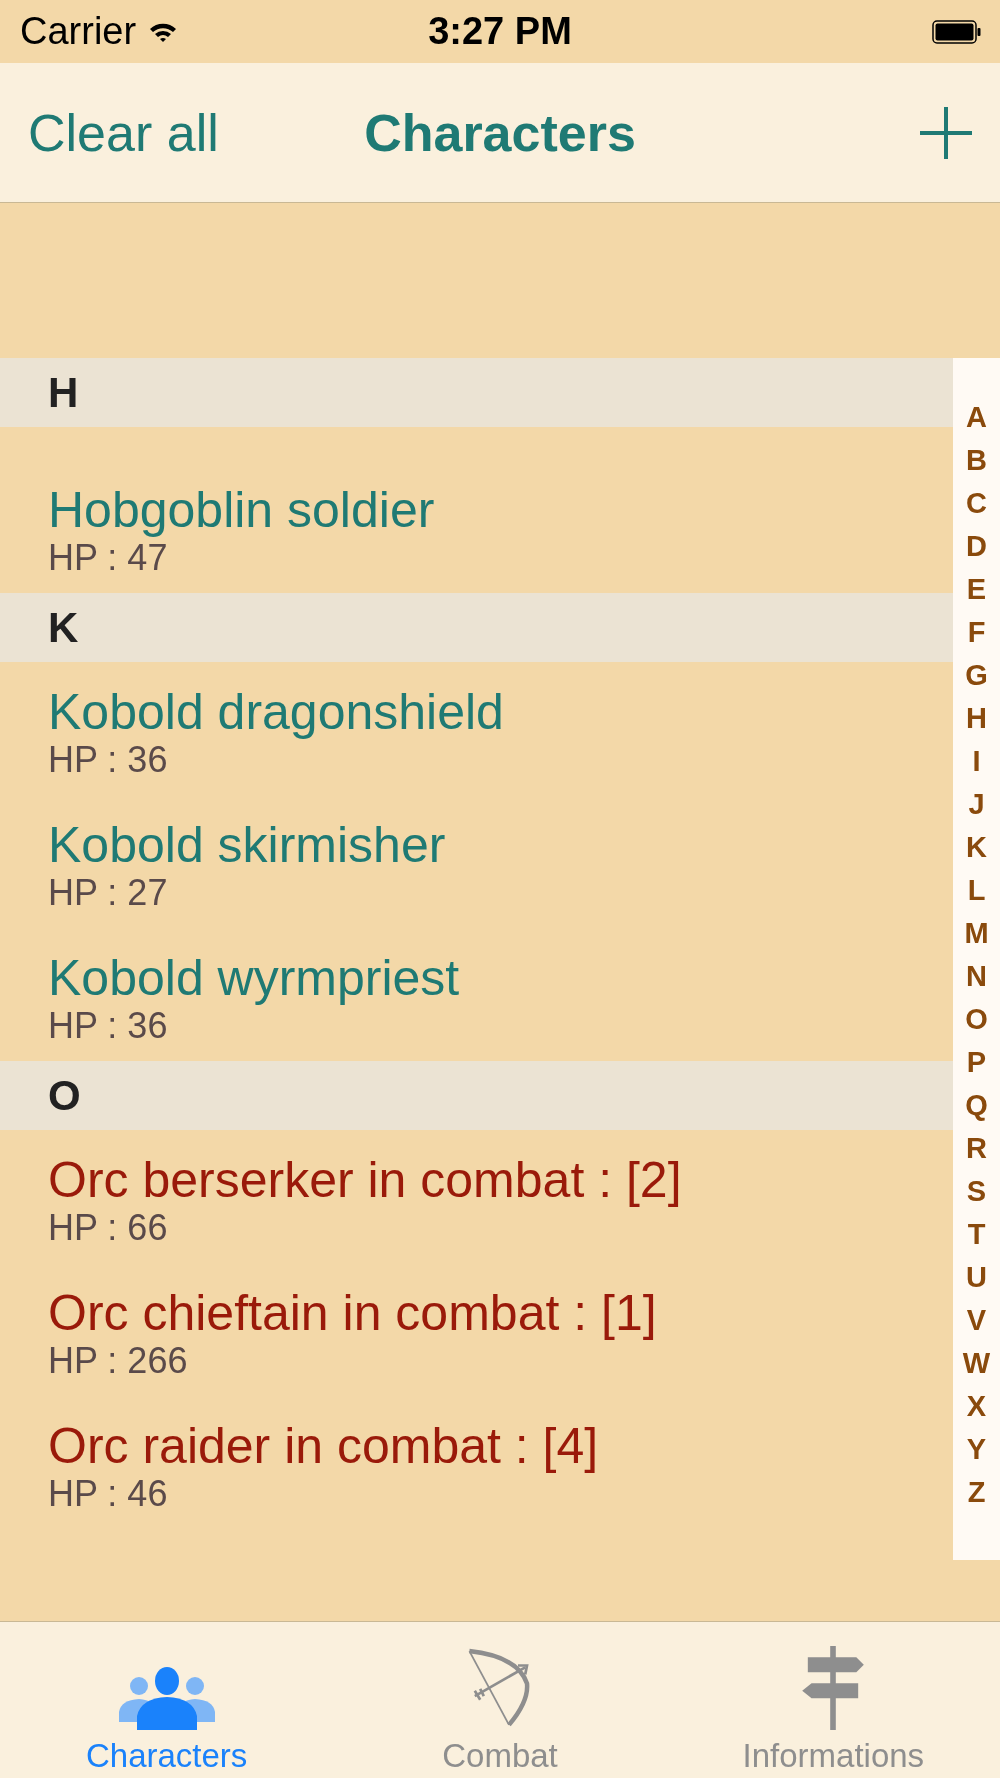 The width and height of the screenshot is (1000, 1778). What do you see at coordinates (254, 978) in the screenshot?
I see `character-name: Kobold wyrmpriest` at bounding box center [254, 978].